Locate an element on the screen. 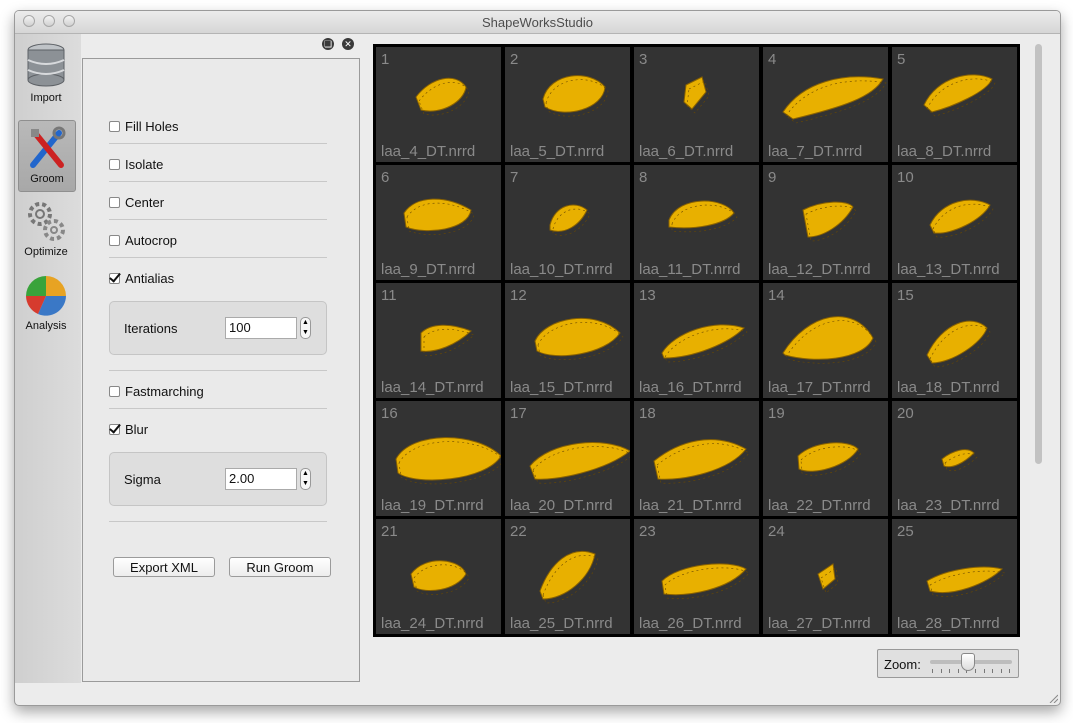 The image size is (1073, 723). toolbar-item-analysis: Analysis is located at coordinates (46, 303).